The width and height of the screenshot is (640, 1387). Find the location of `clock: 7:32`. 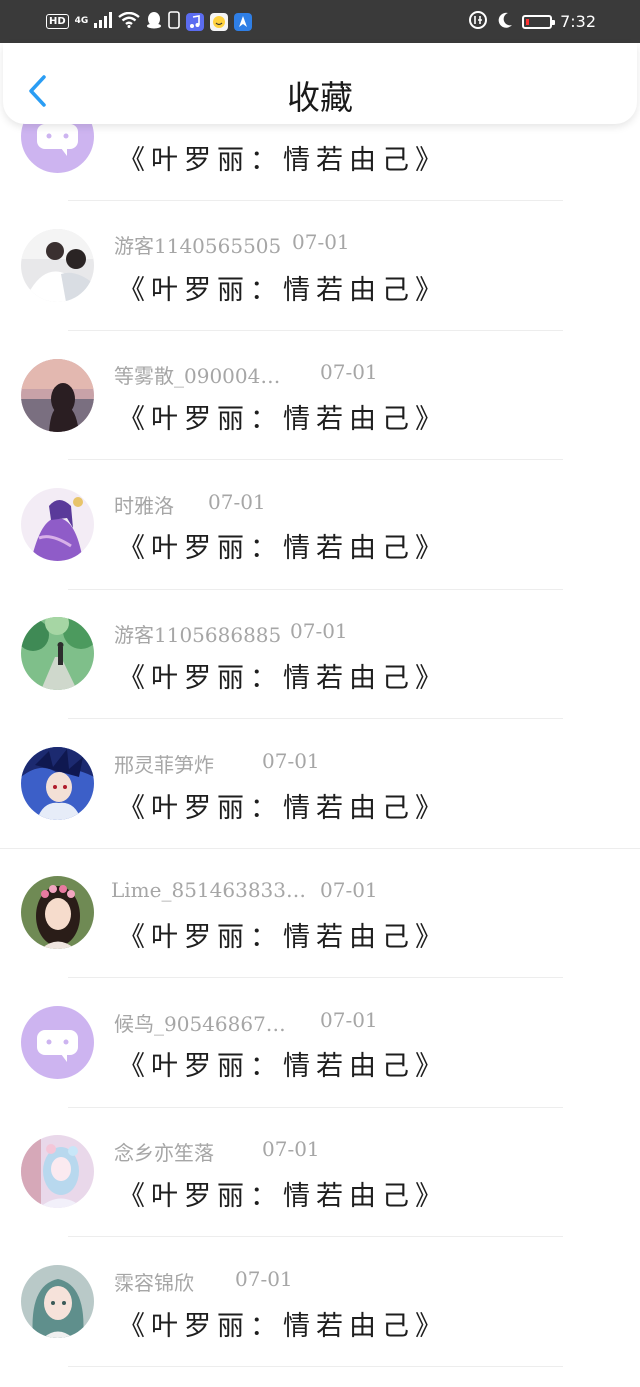

clock: 7:32 is located at coordinates (578, 21).